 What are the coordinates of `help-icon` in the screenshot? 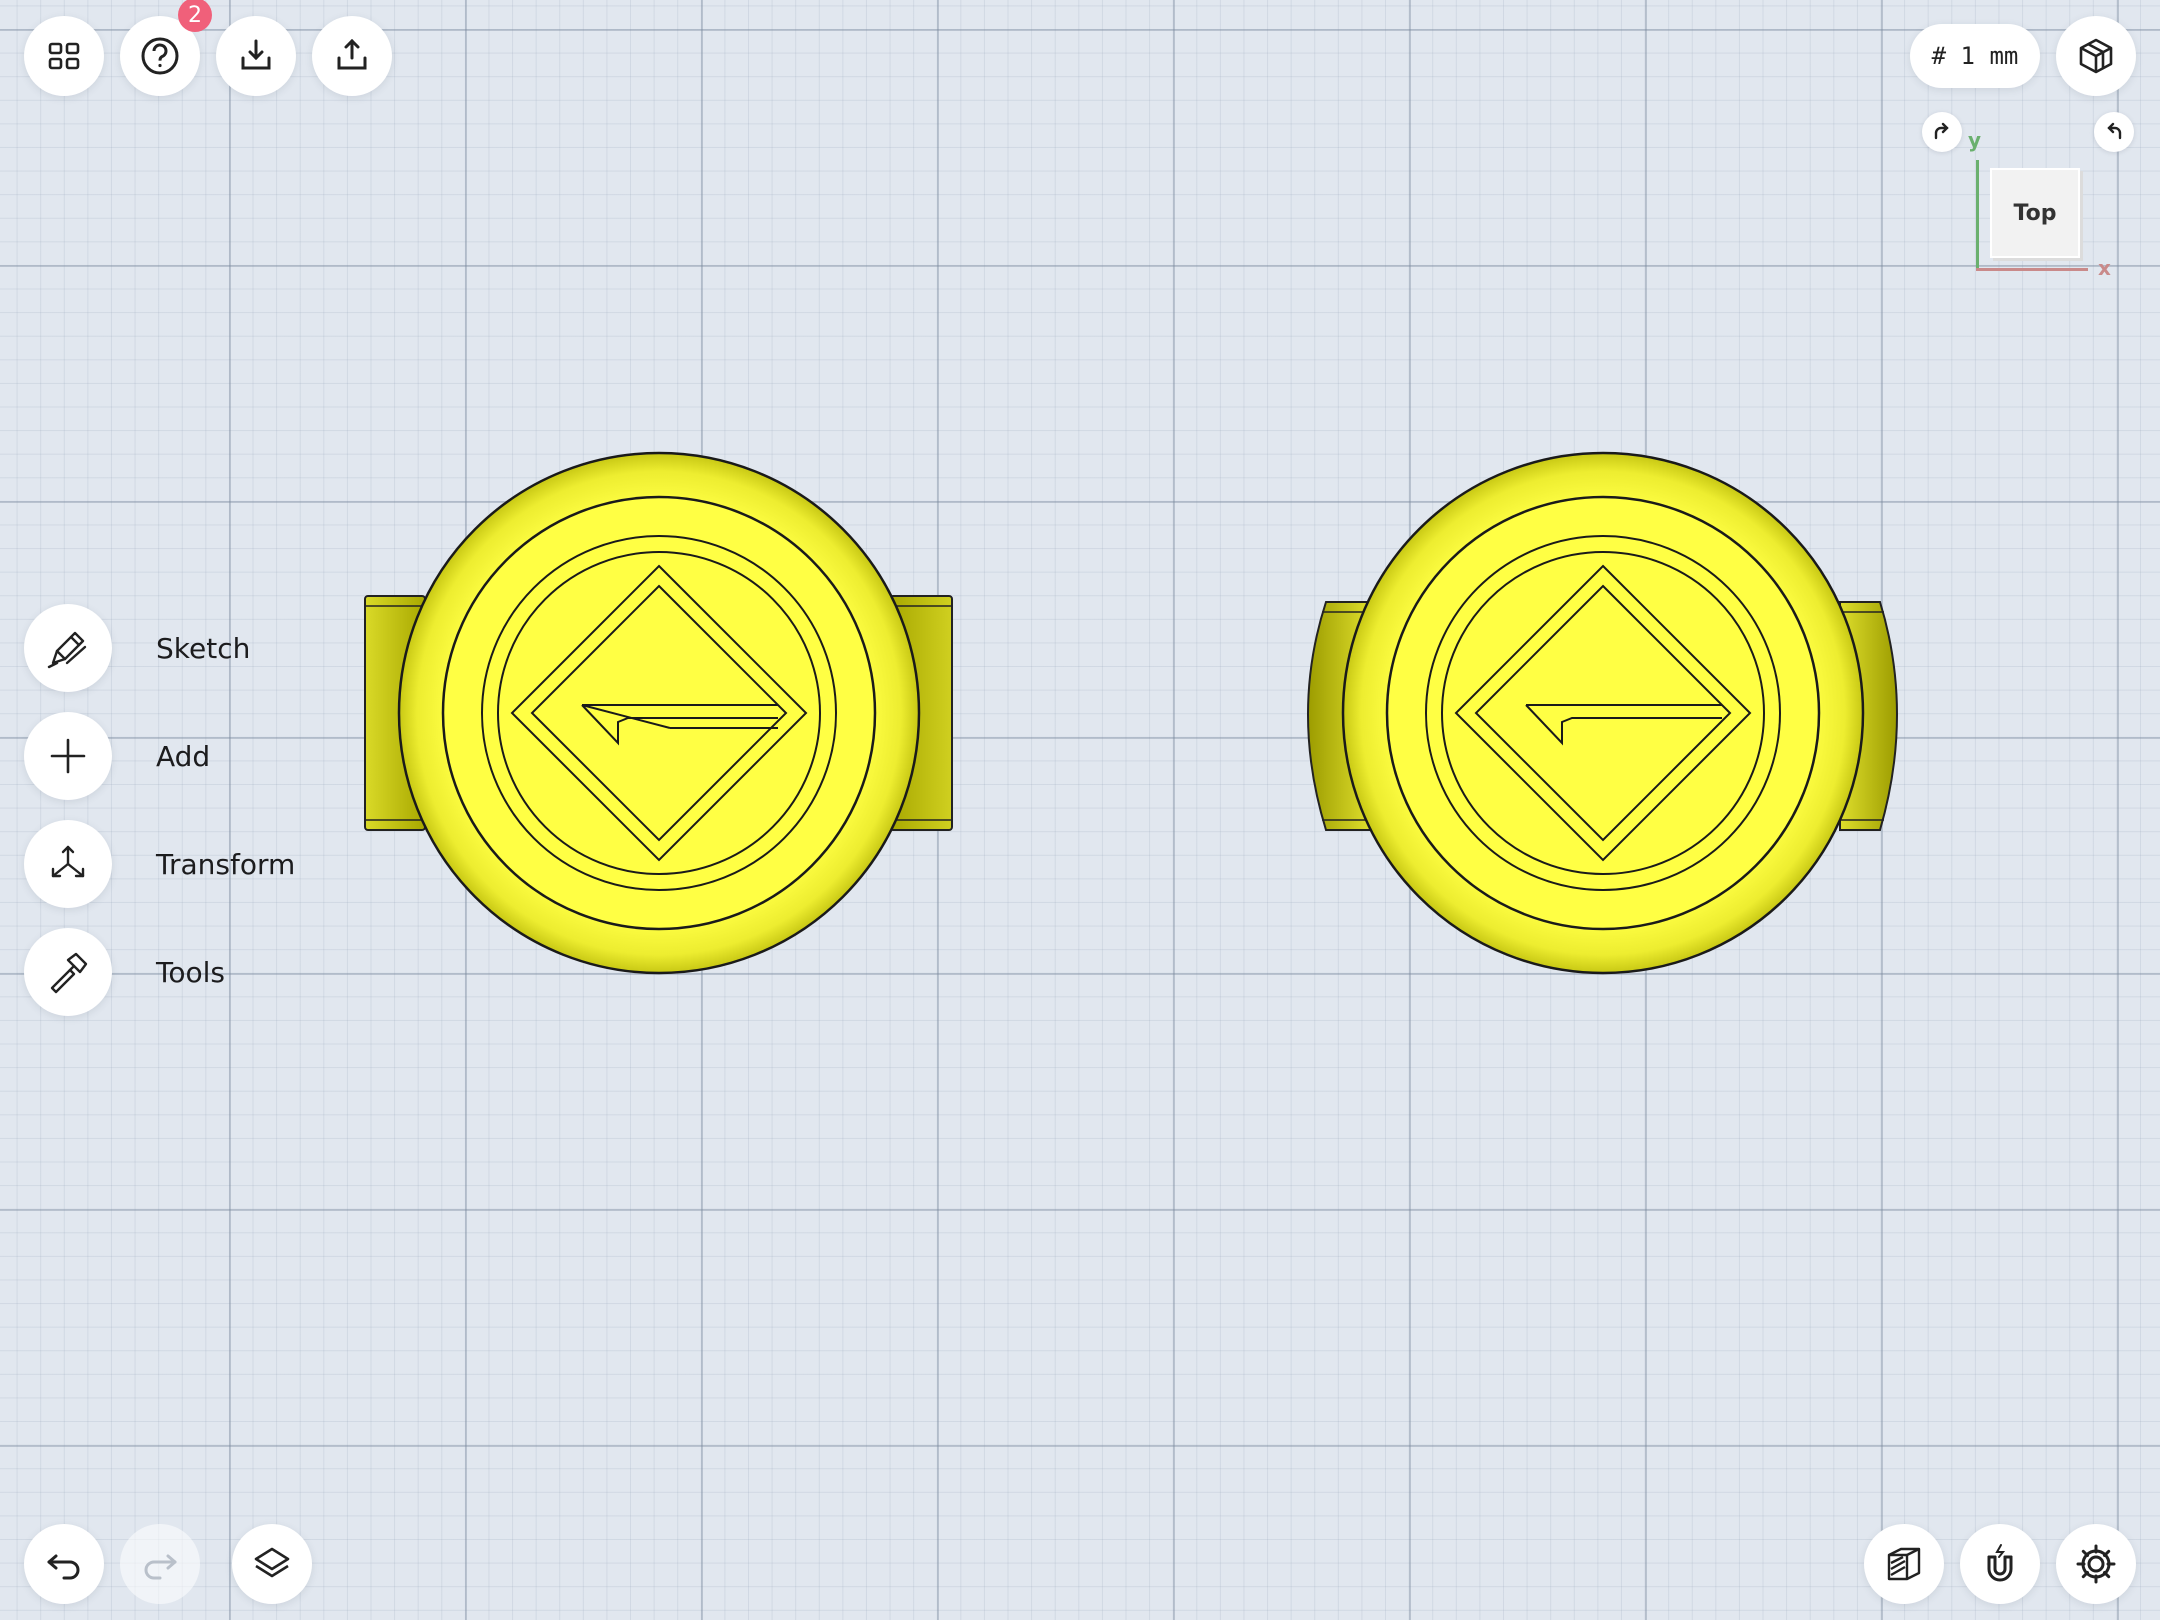 It's located at (160, 56).